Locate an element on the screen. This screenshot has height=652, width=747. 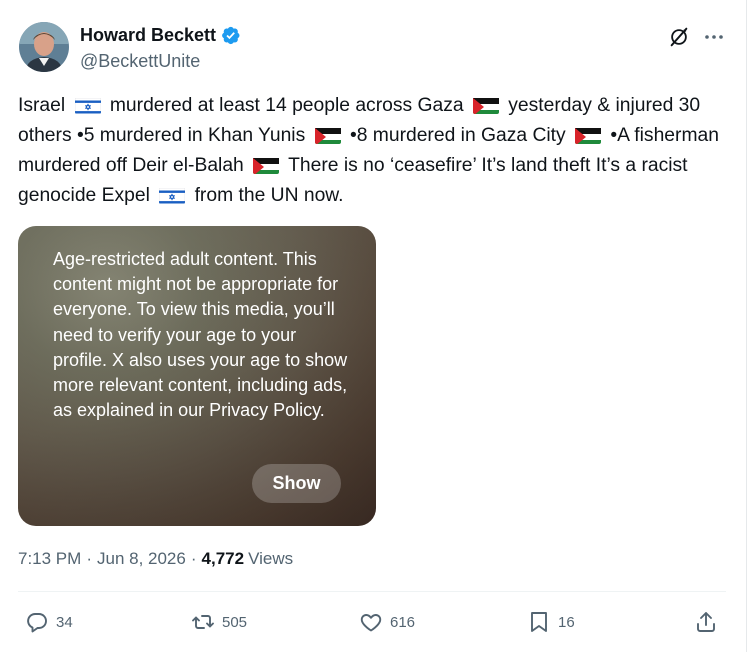
reply-button: 34 is located at coordinates (49, 622).